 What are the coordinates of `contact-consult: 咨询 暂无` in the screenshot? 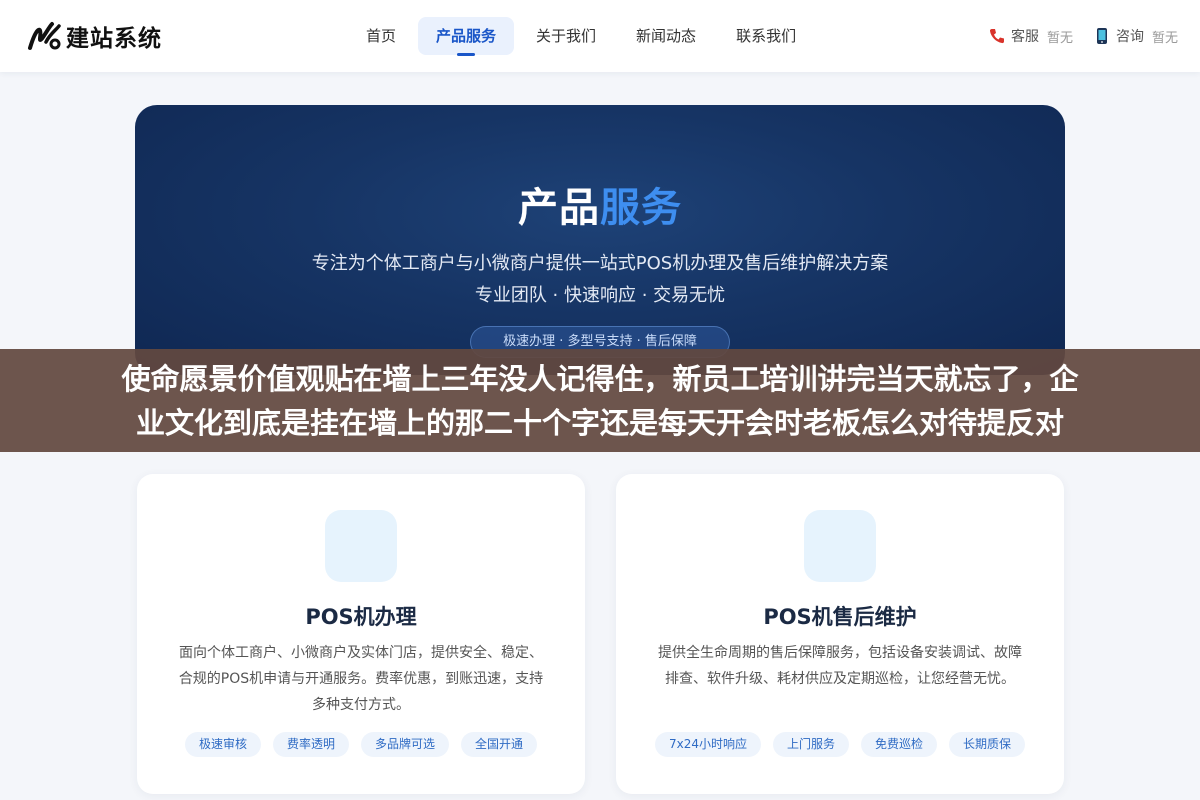 It's located at (1135, 36).